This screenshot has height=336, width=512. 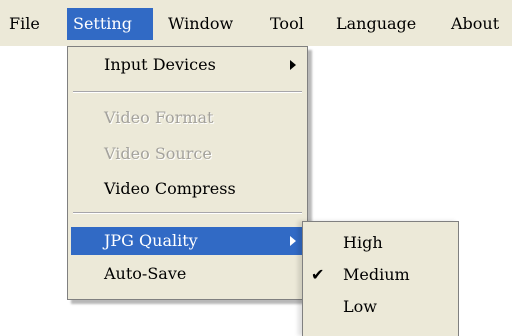 I want to click on menu-item-video-format: Video Format, so click(x=187, y=118).